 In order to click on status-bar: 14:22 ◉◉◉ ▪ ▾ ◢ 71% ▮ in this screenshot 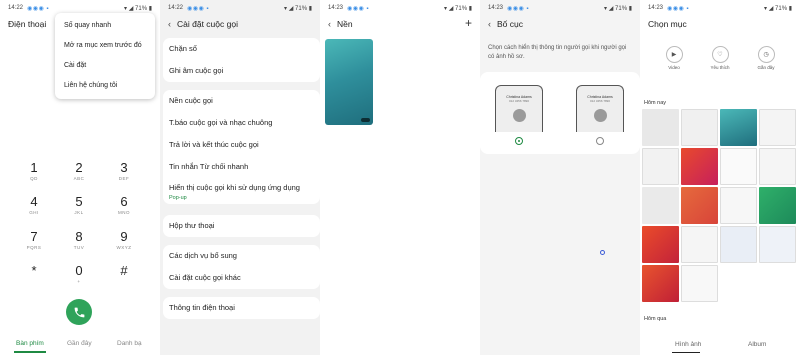, I will do `click(240, 9)`.